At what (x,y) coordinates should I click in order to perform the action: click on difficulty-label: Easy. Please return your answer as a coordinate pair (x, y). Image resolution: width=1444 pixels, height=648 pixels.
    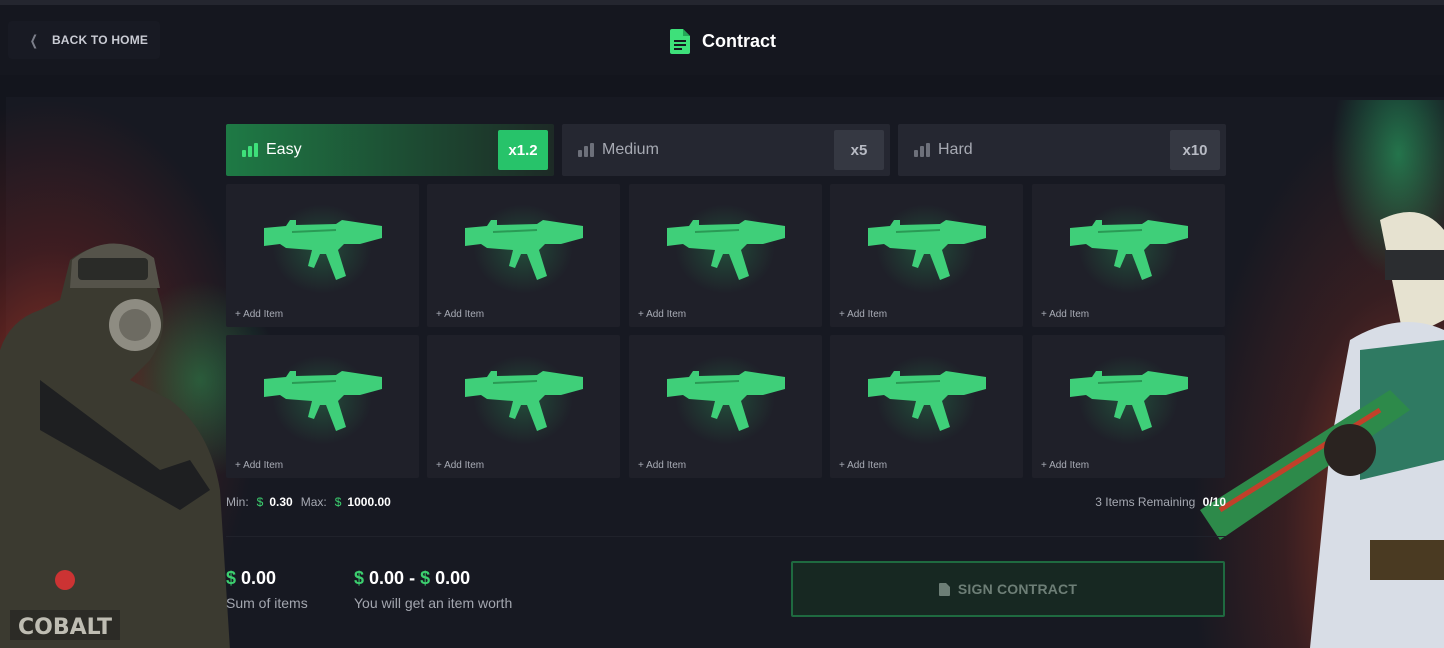
    Looking at the image, I should click on (284, 149).